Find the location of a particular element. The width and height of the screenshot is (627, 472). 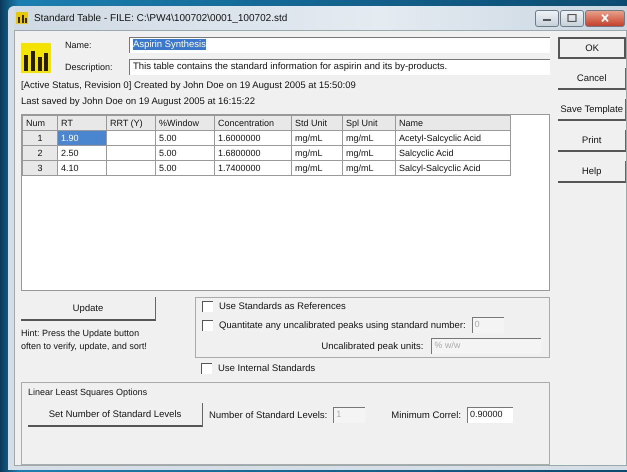

table-cell: Acetyl-Salcyclic Acid is located at coordinates (453, 138).